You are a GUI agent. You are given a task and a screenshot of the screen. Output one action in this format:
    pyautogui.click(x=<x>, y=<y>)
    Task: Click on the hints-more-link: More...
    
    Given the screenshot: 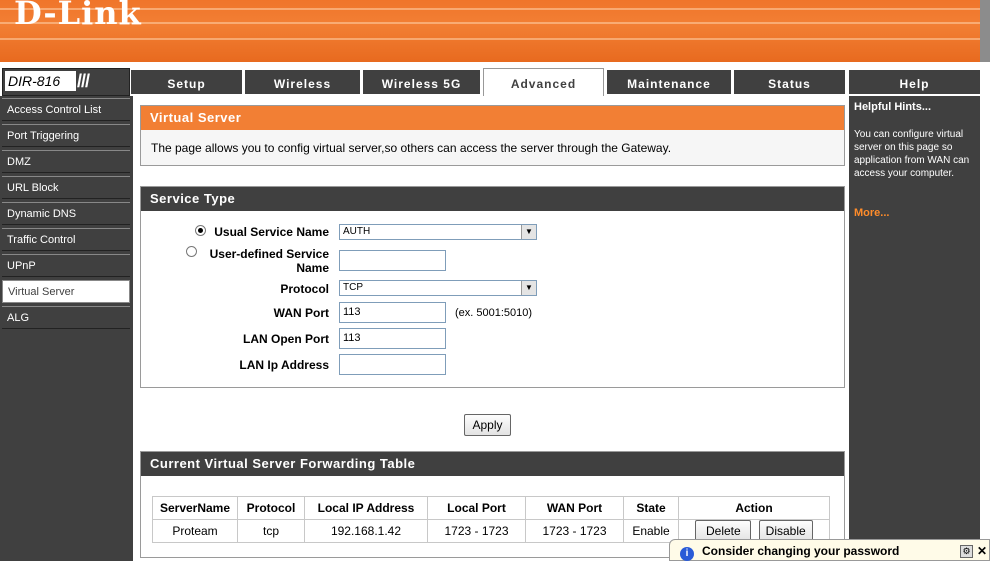 What is the action you would take?
    pyautogui.click(x=871, y=213)
    